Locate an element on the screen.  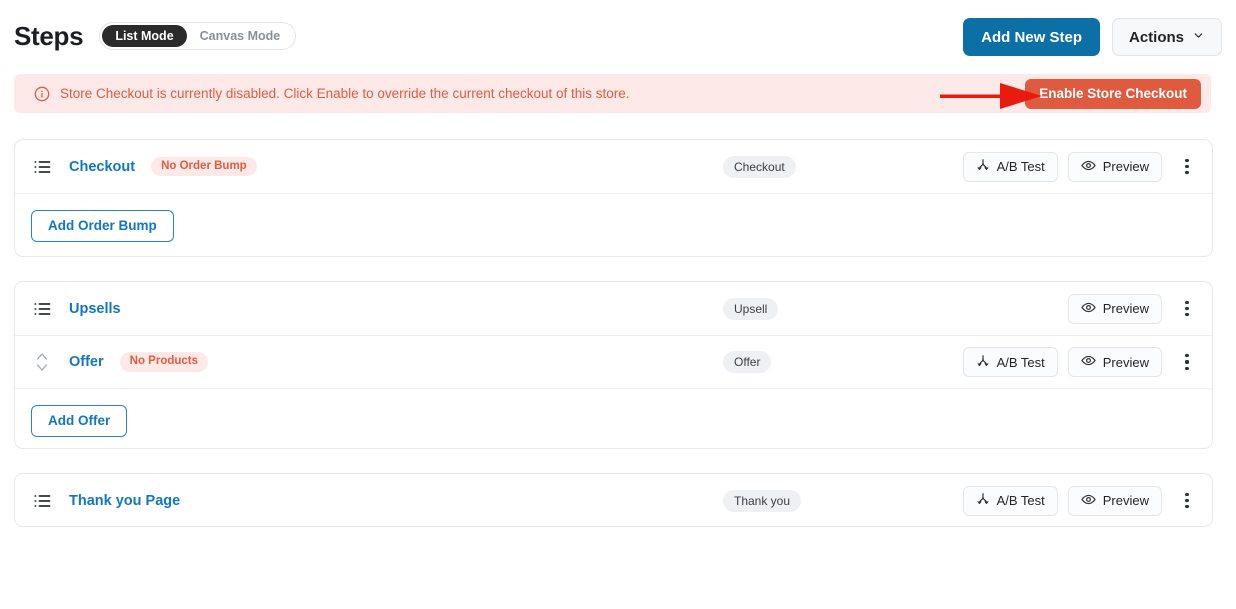
step-type-group: Offer is located at coordinates (747, 362).